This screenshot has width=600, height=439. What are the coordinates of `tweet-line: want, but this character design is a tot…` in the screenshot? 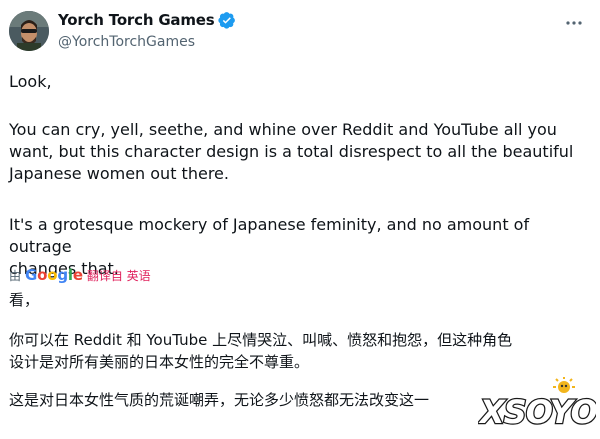 It's located at (291, 151).